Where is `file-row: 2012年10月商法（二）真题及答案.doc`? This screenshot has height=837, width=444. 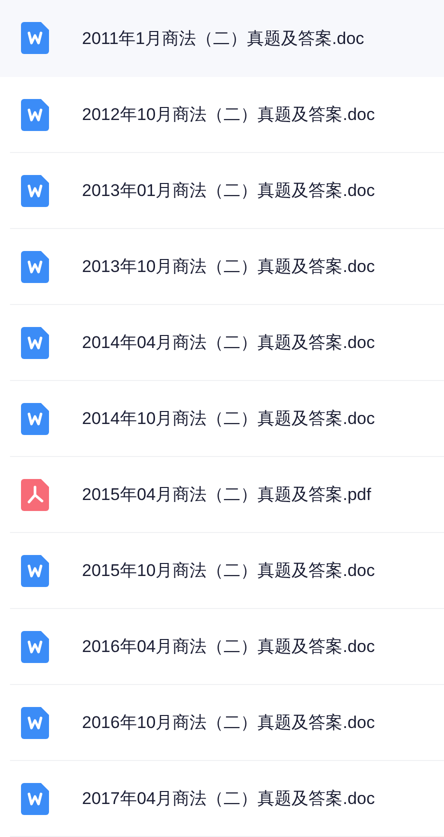
file-row: 2012年10月商法（二）真题及答案.doc is located at coordinates (227, 115).